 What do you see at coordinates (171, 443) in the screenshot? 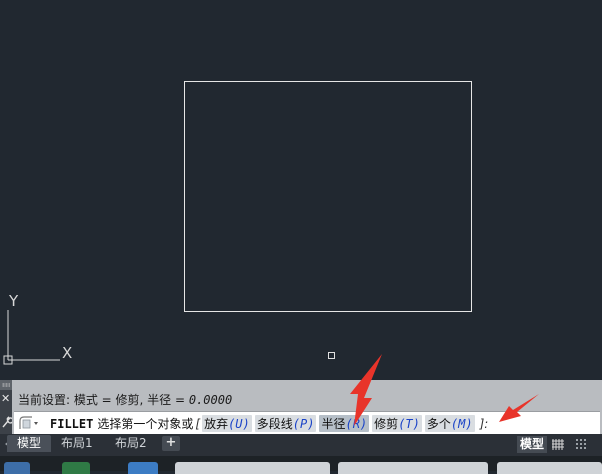
I see `add-layout-button: +` at bounding box center [171, 443].